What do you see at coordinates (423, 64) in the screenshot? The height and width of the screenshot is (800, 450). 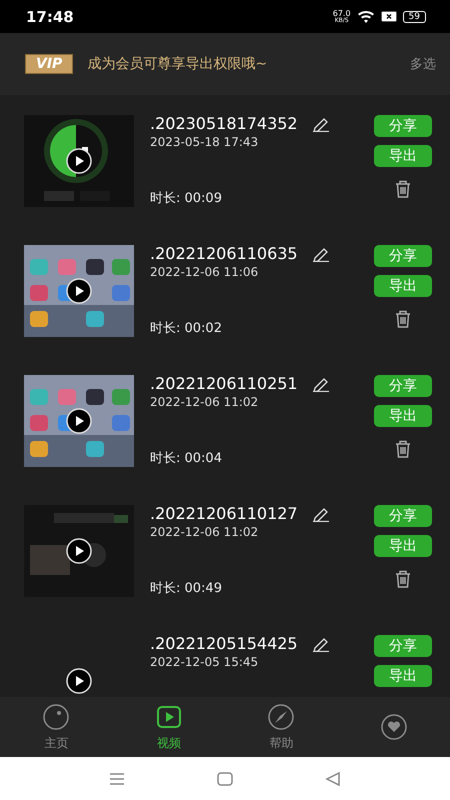 I see `multi-select-link: 多选` at bounding box center [423, 64].